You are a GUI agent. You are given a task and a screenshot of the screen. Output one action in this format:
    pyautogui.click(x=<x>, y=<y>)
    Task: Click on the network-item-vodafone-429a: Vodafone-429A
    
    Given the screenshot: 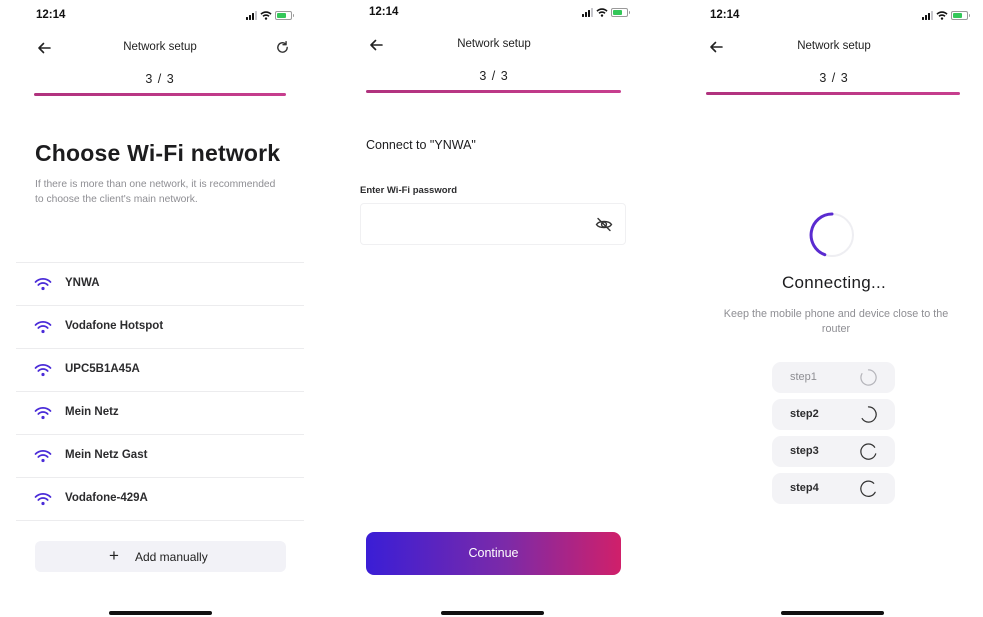 What is the action you would take?
    pyautogui.click(x=160, y=499)
    